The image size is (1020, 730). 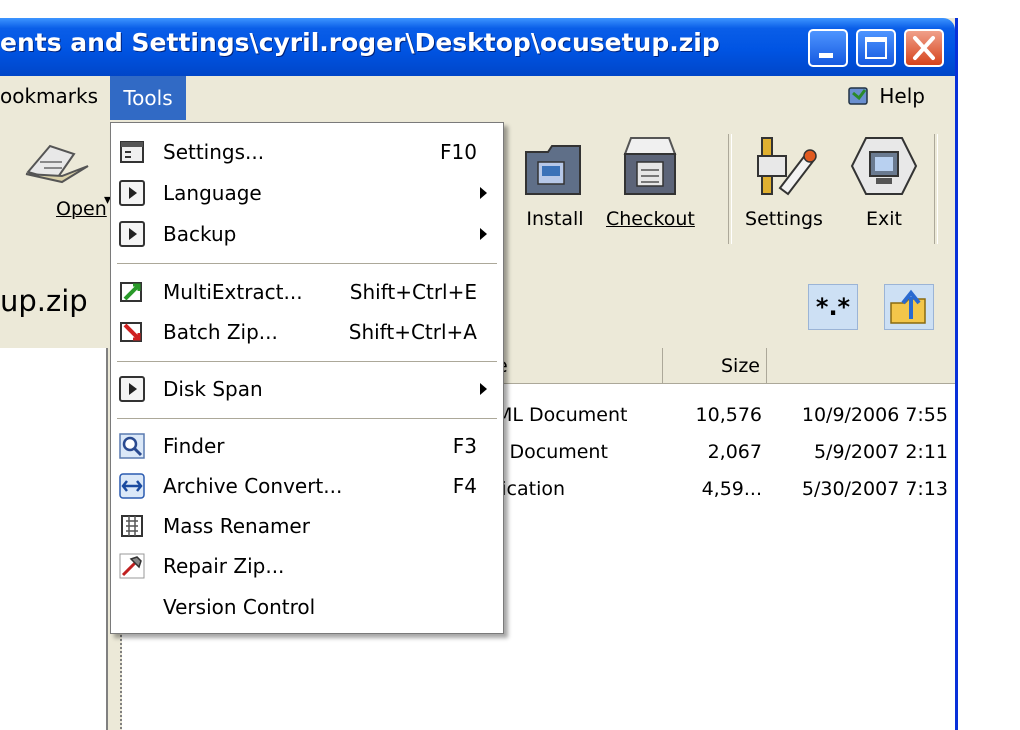 I want to click on settings-button: Settings, so click(x=784, y=181).